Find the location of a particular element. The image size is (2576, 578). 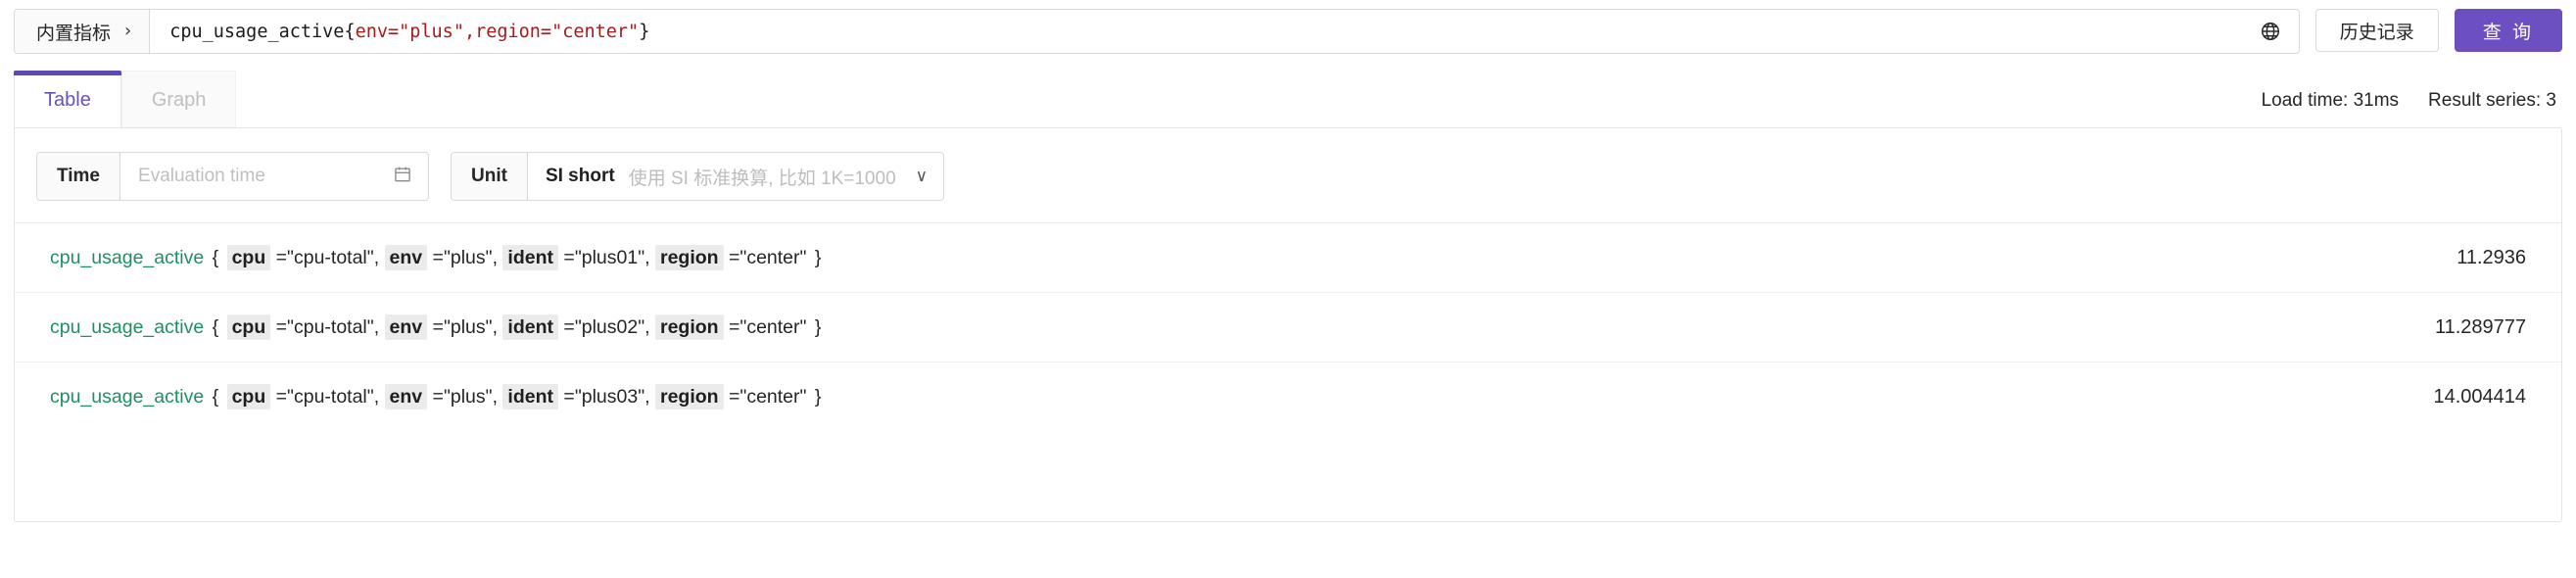

query-matcher-1: region="center" is located at coordinates (558, 32).